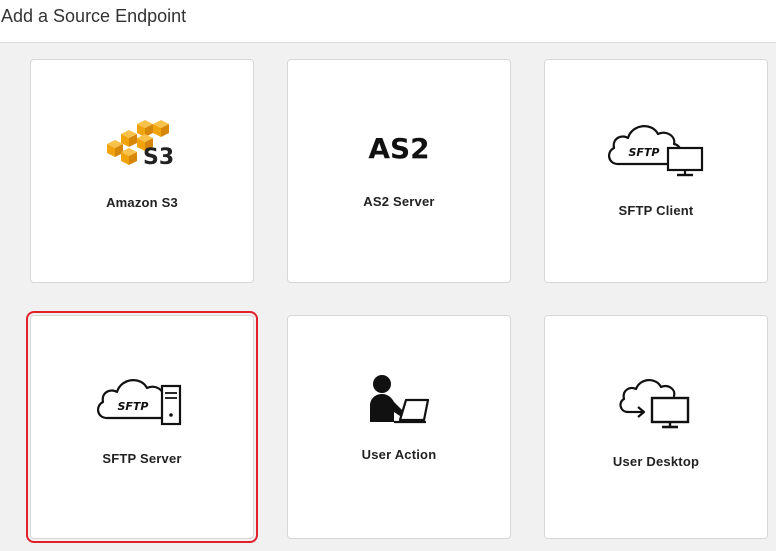 The image size is (776, 551). Describe the element at coordinates (388, 21) in the screenshot. I see `page-header: Add a Source Endpoint` at that location.